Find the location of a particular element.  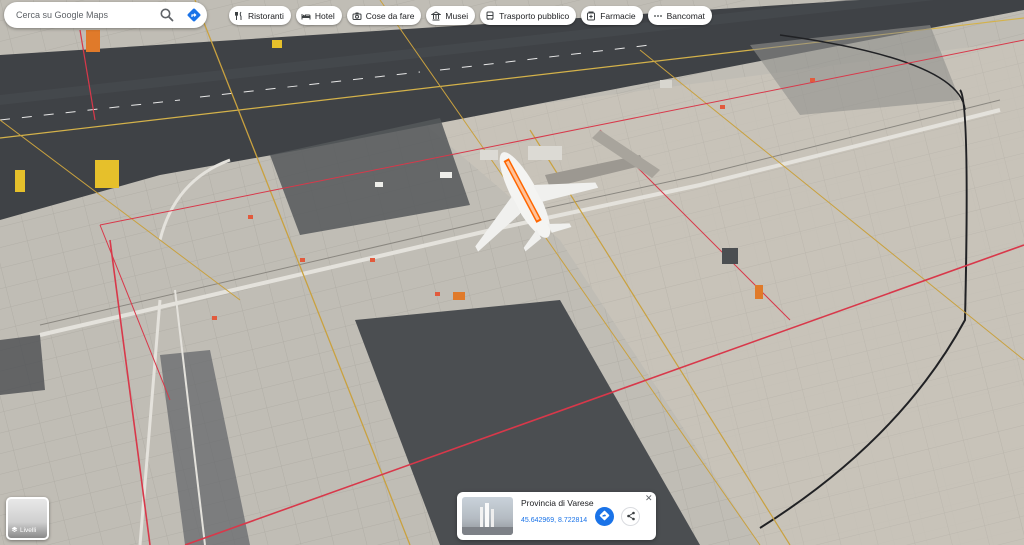

directions-button is located at coordinates (604, 516).